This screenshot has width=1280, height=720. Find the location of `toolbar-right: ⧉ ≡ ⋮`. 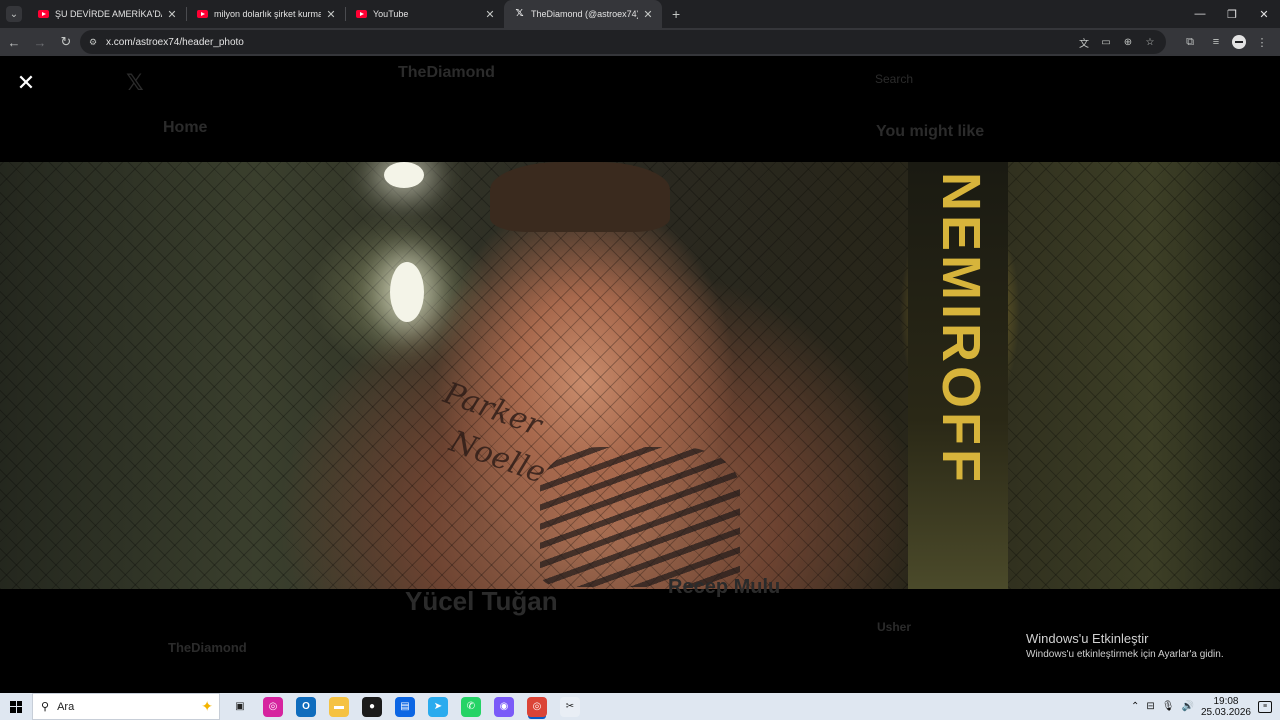

toolbar-right: ⧉ ≡ ⋮ is located at coordinates (1226, 42).